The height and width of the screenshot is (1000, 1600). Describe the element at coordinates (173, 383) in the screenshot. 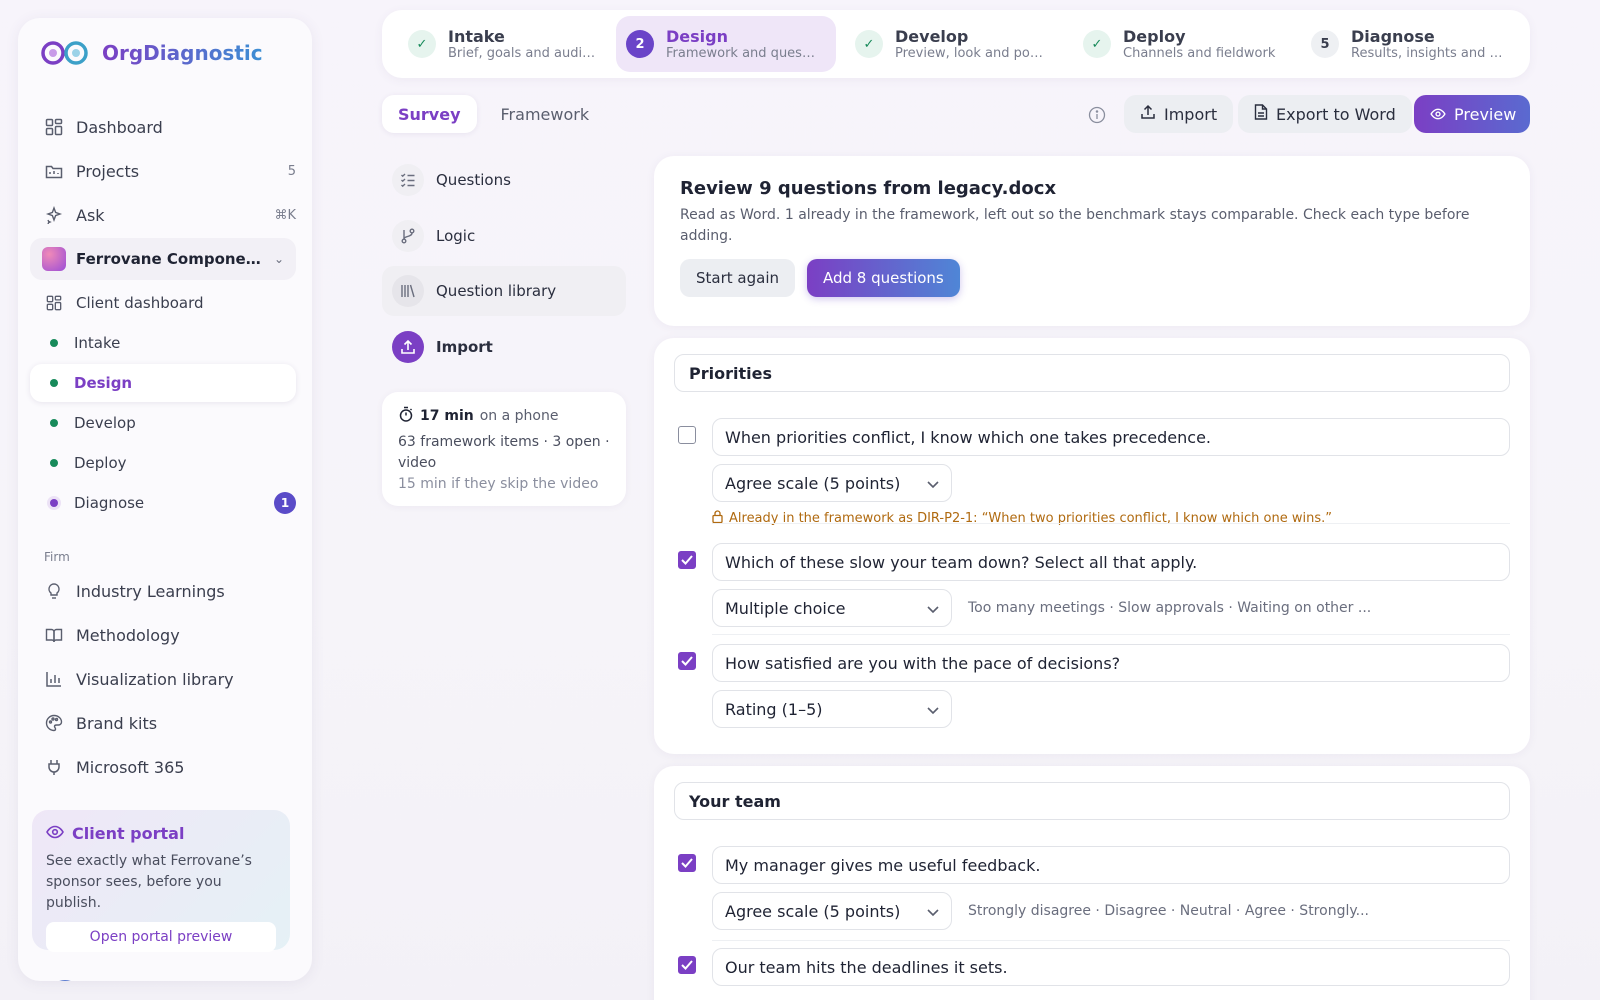

I see `sidebar-item-design: Design` at that location.